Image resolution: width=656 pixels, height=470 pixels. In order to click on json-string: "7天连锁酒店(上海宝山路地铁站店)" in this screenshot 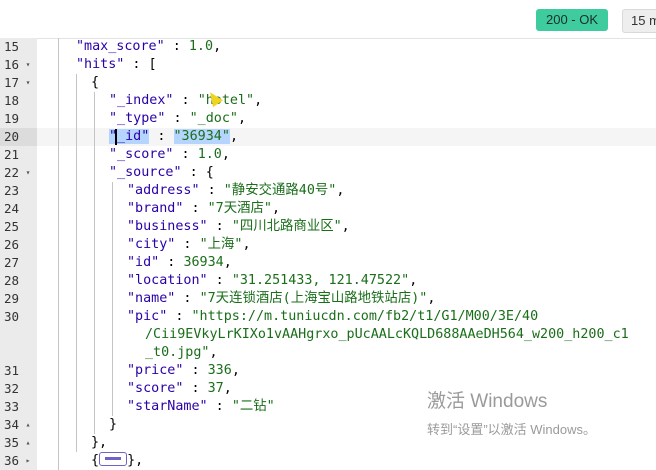, I will do `click(313, 298)`.